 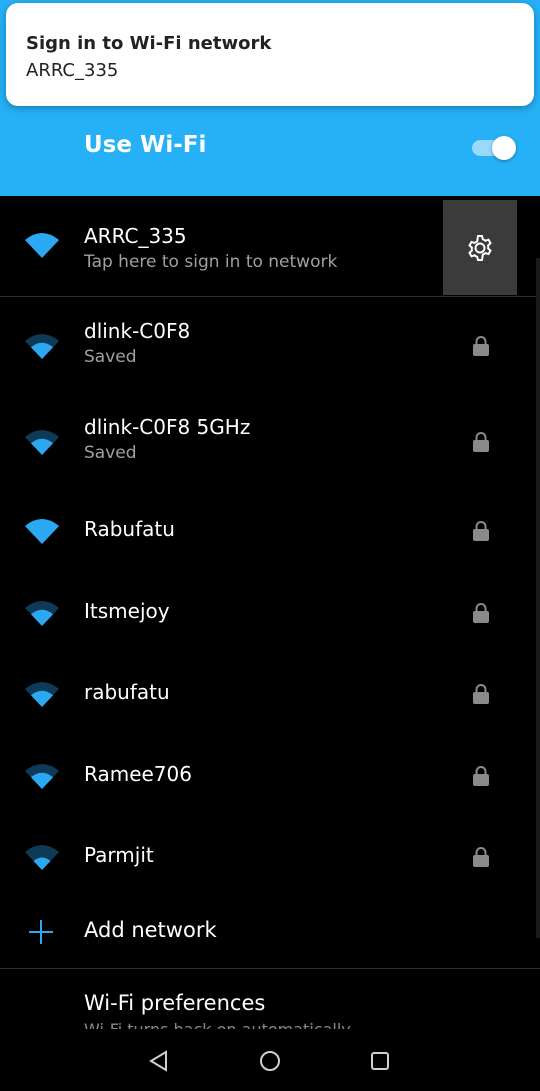 What do you see at coordinates (137, 331) in the screenshot?
I see `network-name: dlink-C0F8` at bounding box center [137, 331].